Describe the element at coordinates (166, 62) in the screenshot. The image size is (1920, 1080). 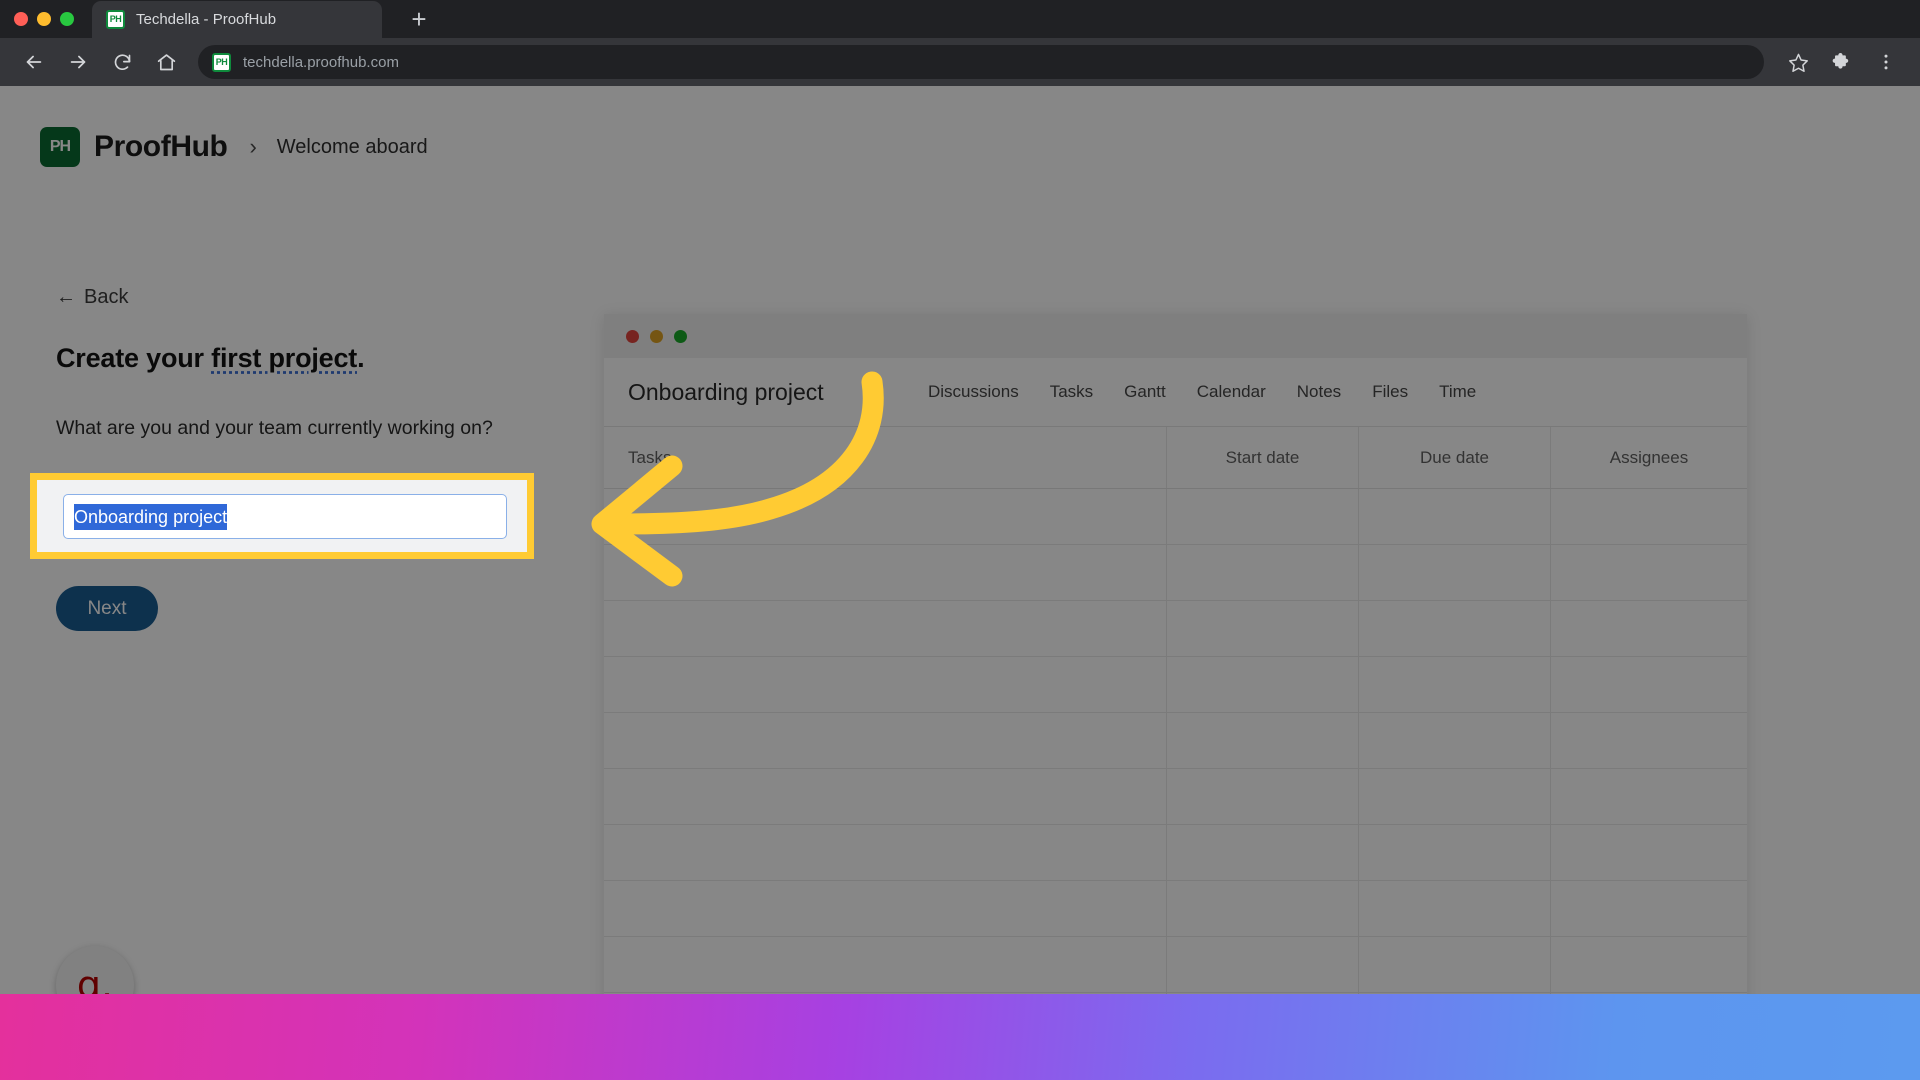
I see `home-icon` at that location.